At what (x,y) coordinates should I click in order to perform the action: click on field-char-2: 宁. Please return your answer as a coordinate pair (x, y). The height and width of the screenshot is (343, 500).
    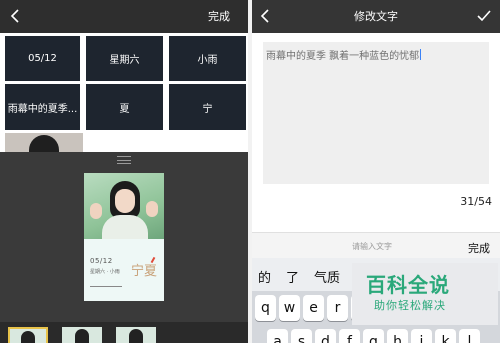
    Looking at the image, I should click on (207, 107).